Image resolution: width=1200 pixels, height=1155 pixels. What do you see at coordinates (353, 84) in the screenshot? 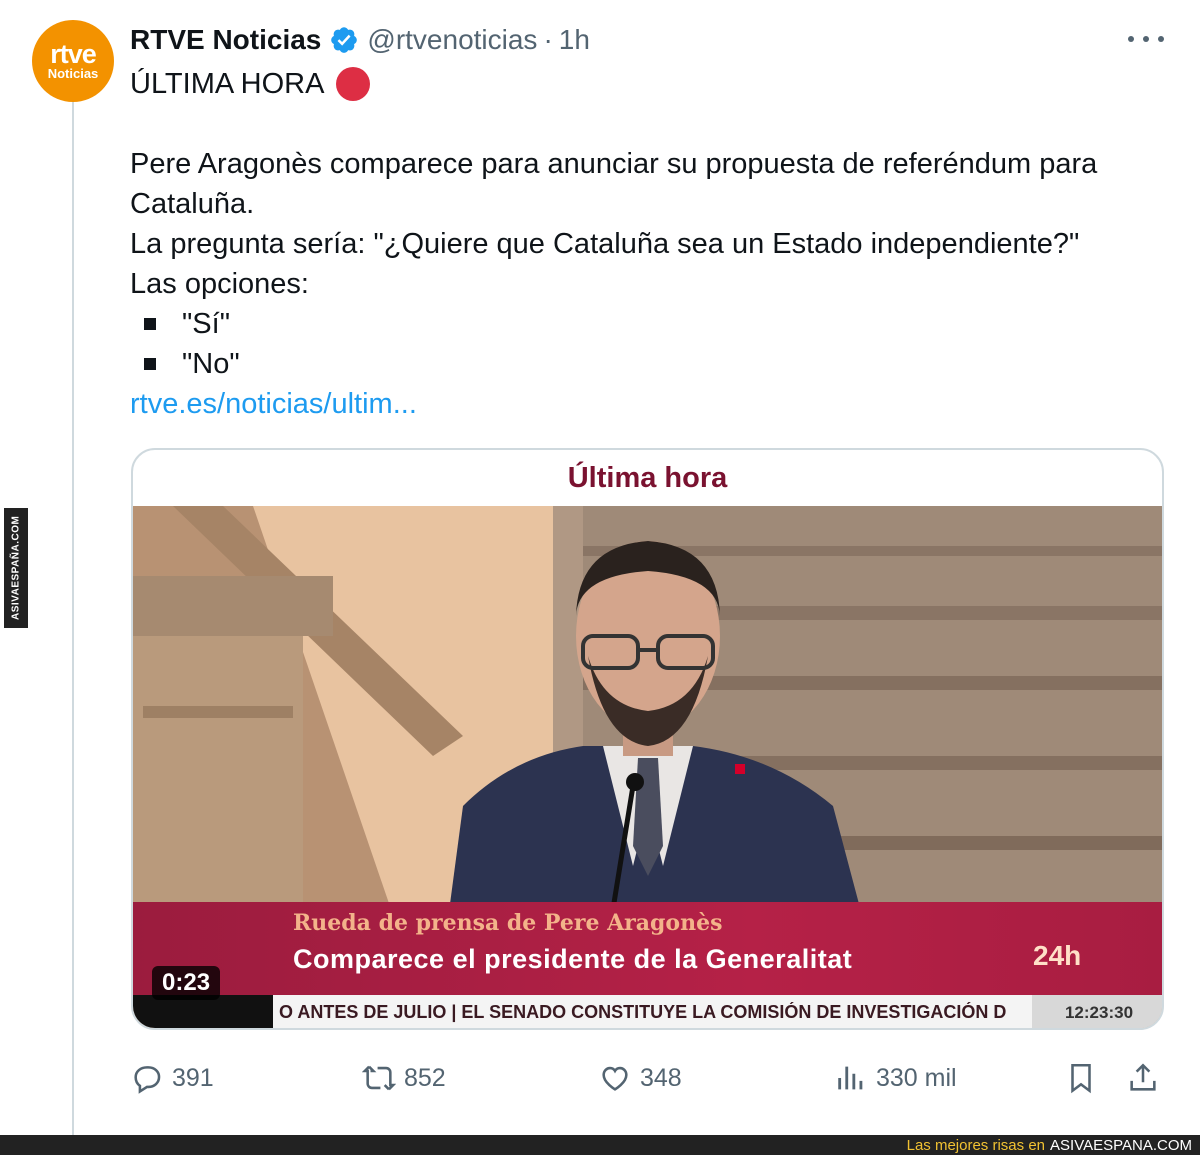
I see `red-circle-icon` at bounding box center [353, 84].